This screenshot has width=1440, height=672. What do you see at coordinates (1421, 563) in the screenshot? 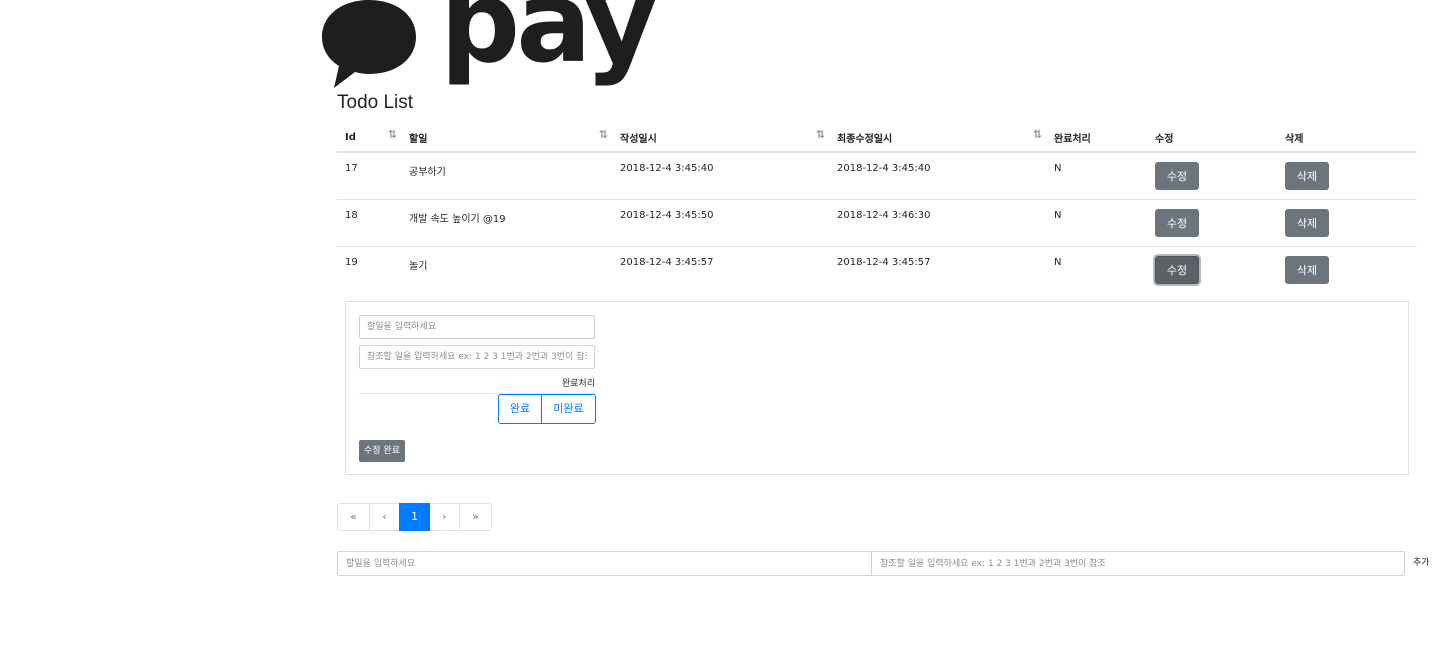
I see `add-button: 추가` at bounding box center [1421, 563].